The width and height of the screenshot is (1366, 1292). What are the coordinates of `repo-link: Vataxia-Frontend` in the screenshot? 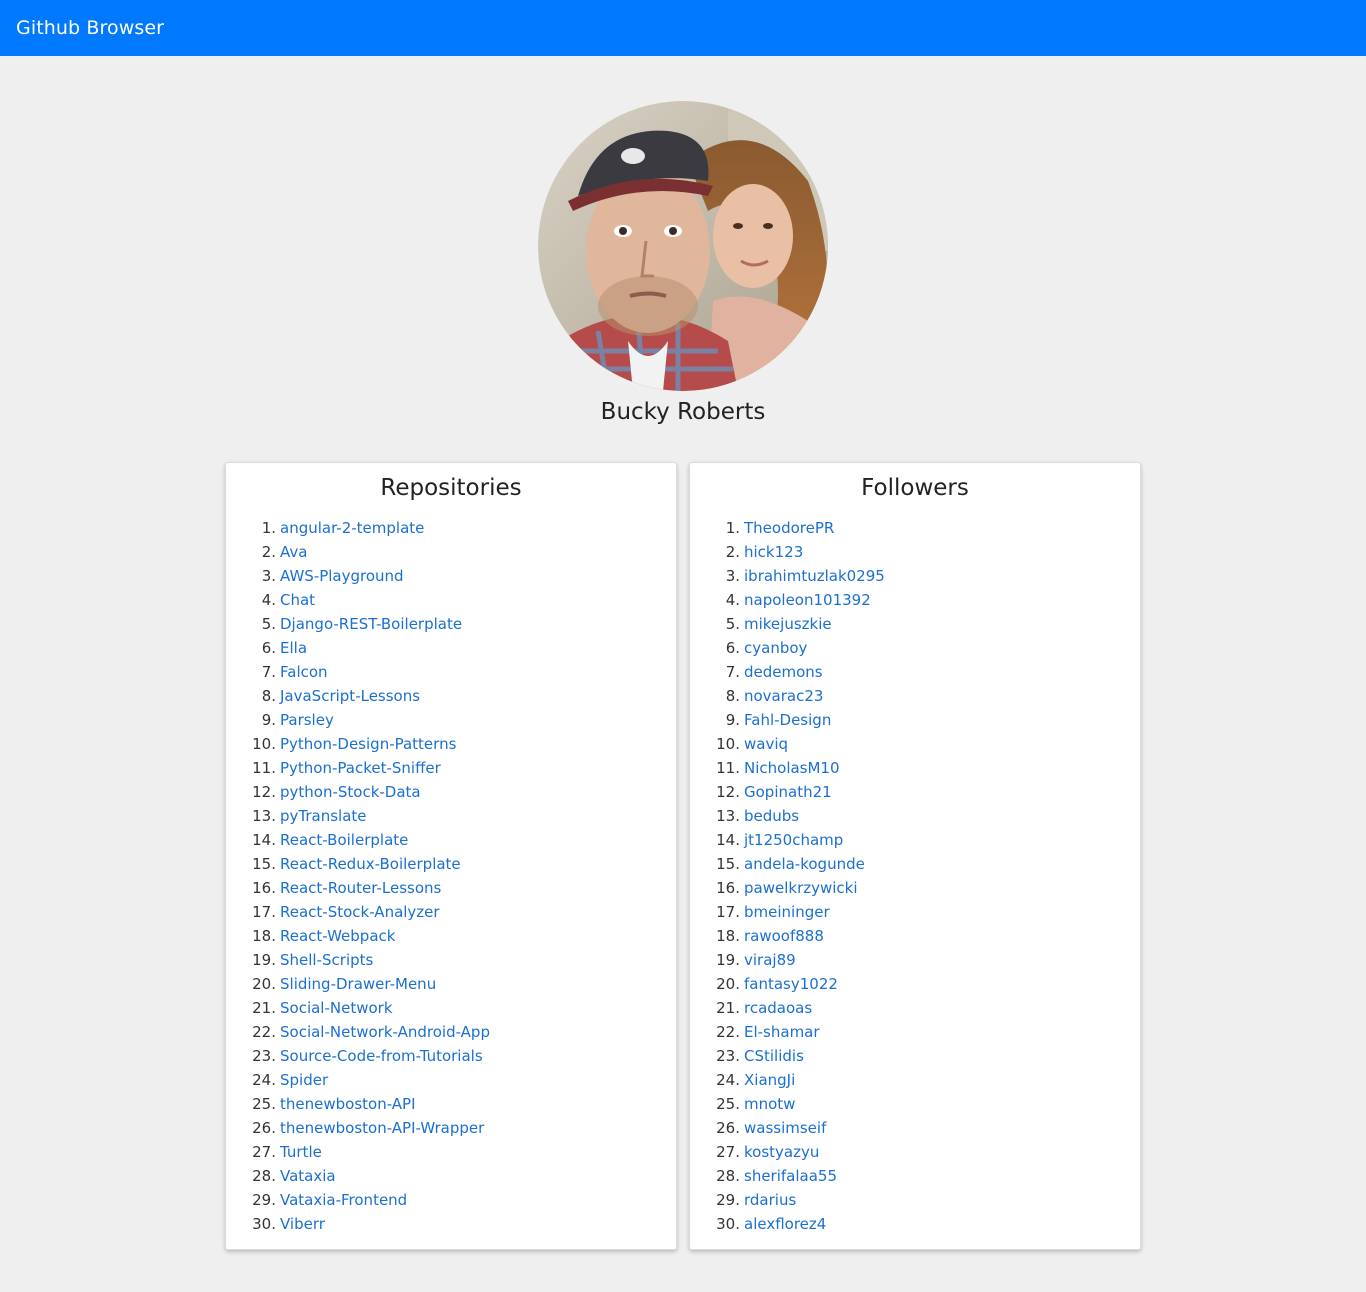 It's located at (343, 1200).